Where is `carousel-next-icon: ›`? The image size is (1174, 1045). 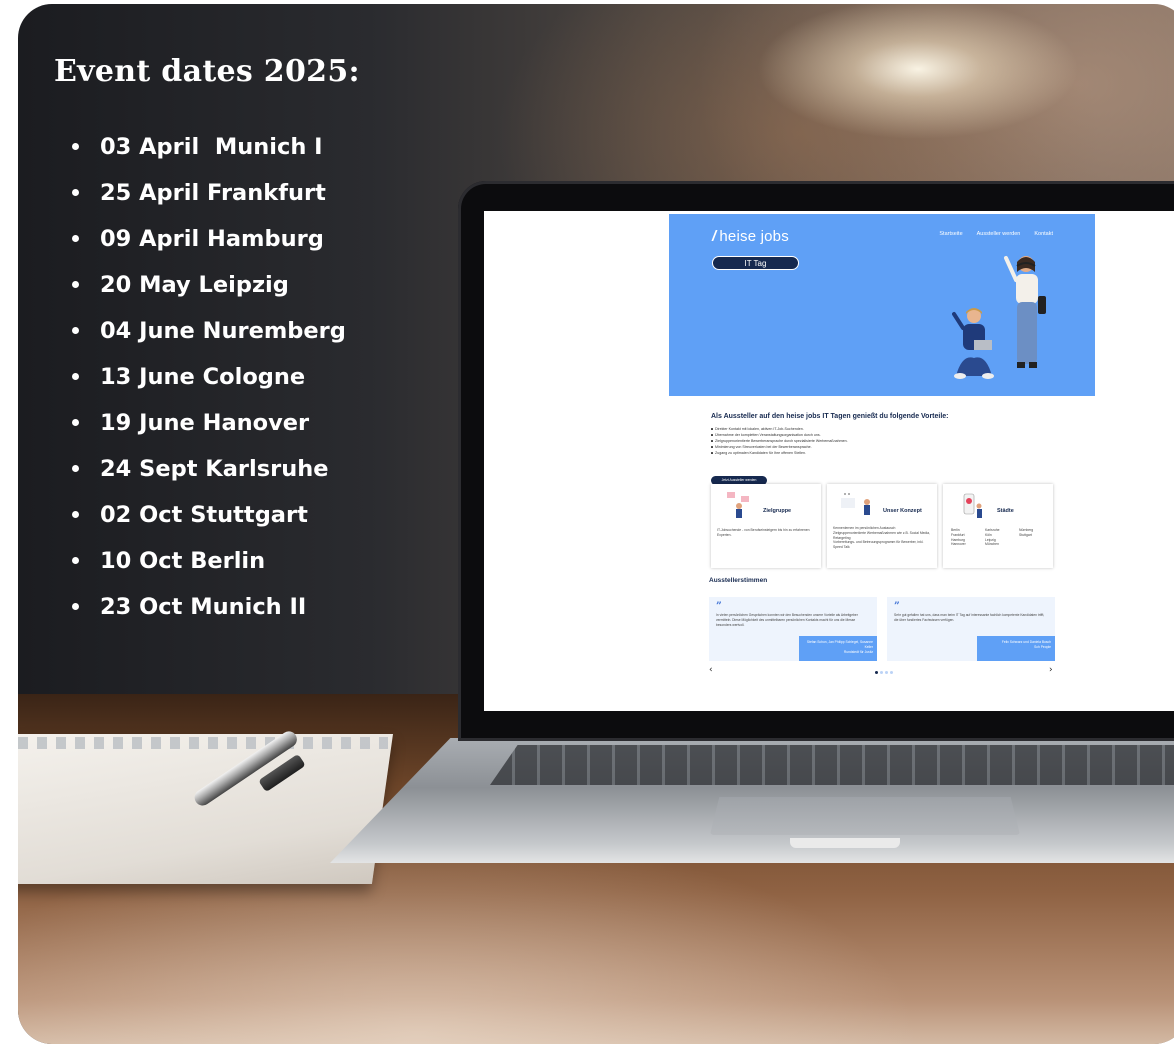 carousel-next-icon: › is located at coordinates (1051, 670).